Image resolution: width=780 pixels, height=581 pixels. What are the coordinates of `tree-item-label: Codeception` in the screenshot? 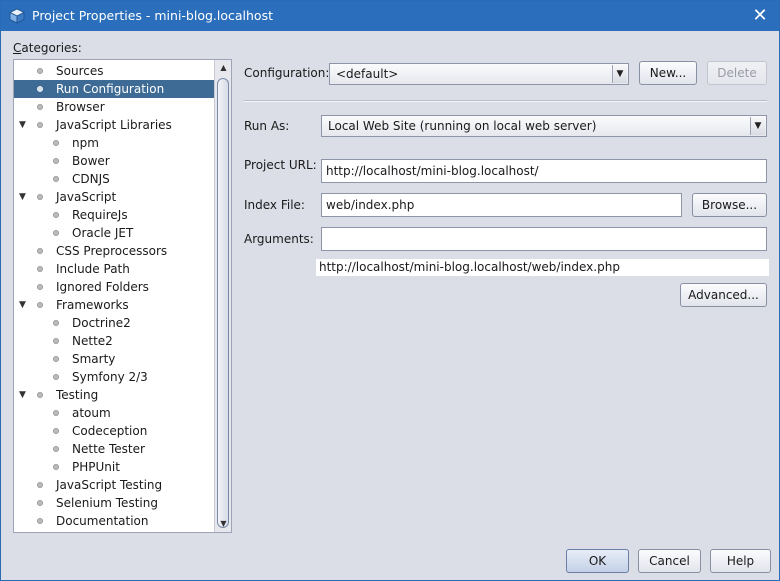 It's located at (110, 431).